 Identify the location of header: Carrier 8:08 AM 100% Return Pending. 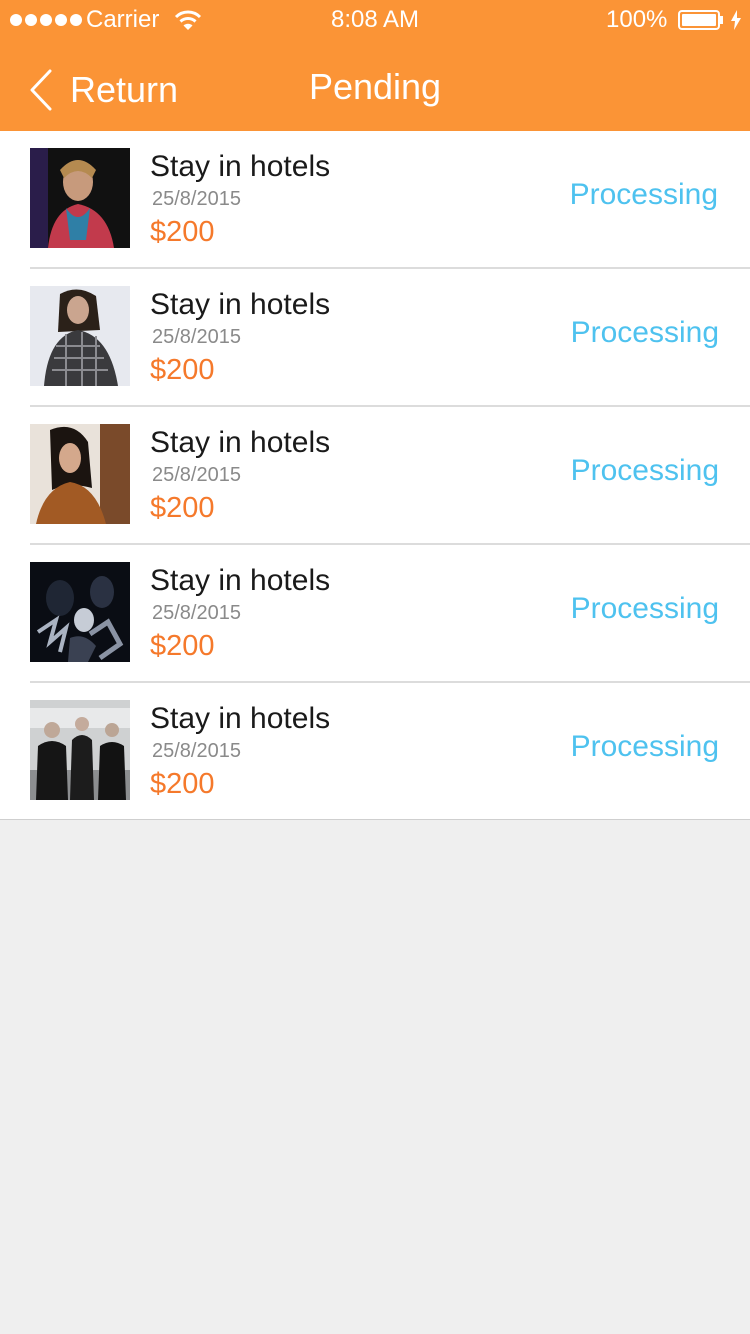
(375, 65).